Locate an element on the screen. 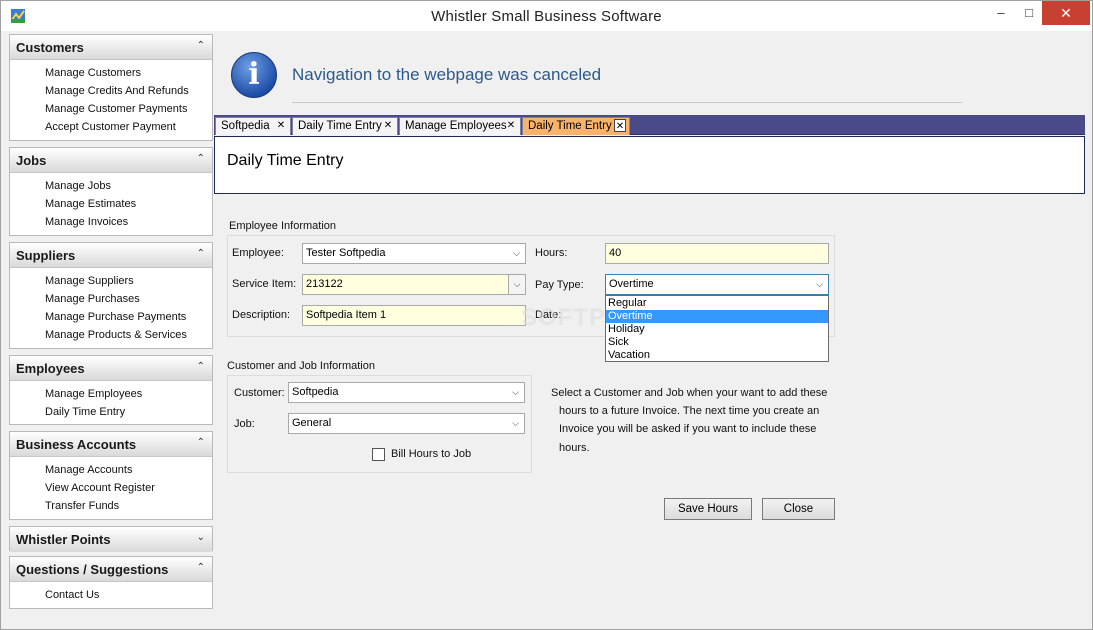  sidebar-item-view-account-register: View Account Register is located at coordinates (100, 488).